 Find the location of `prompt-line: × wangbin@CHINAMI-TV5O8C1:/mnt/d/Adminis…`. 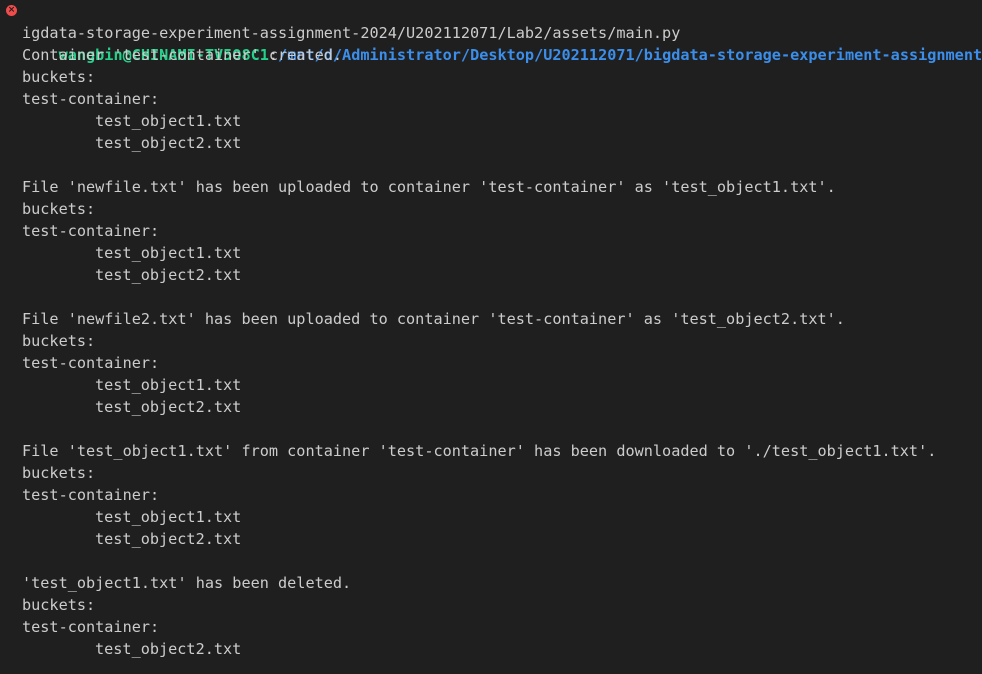

prompt-line: × wangbin@CHINAMI-TV5O8C1:/mnt/d/Adminis… is located at coordinates (491, 32).